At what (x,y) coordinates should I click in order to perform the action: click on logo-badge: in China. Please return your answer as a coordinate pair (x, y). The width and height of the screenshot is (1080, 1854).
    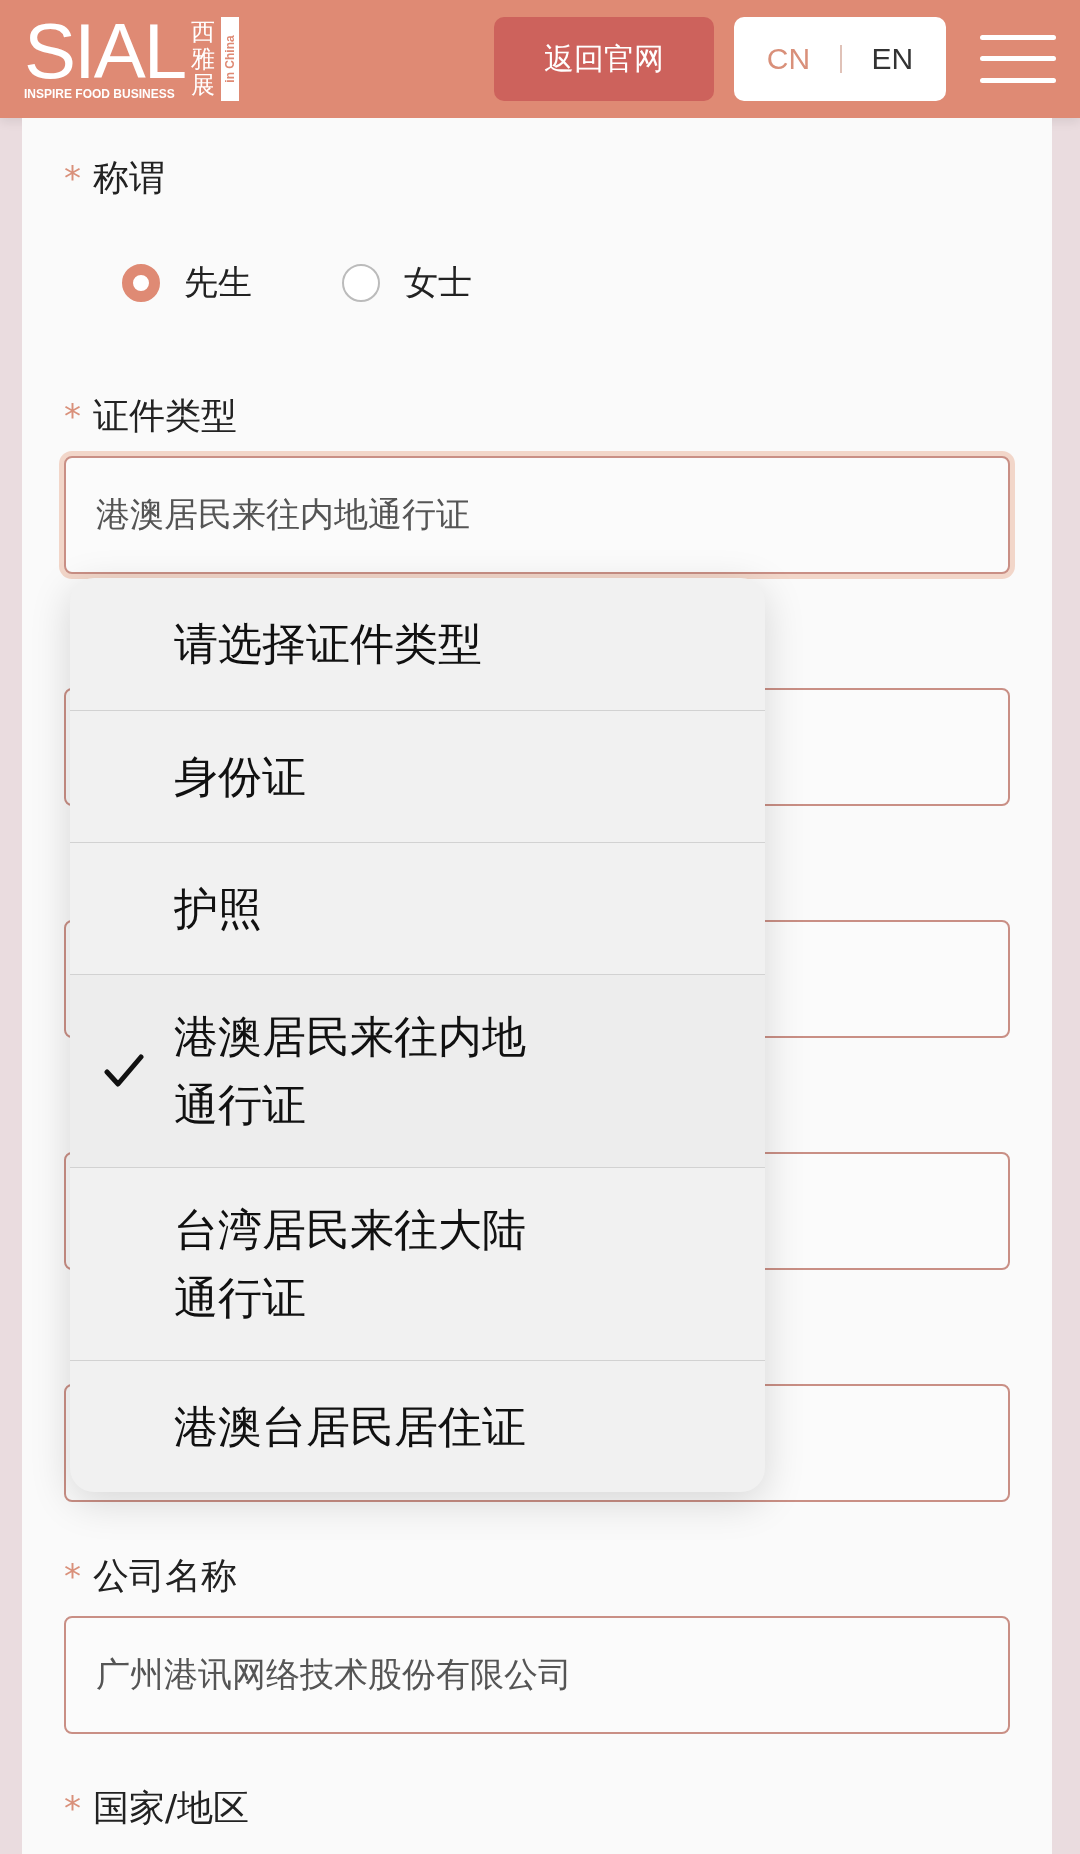
    Looking at the image, I should click on (230, 59).